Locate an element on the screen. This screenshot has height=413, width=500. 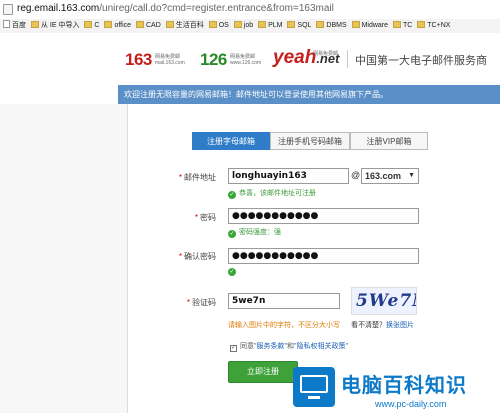
confirm-password-input: ●●●●●●●●●●● is located at coordinates (323, 256).